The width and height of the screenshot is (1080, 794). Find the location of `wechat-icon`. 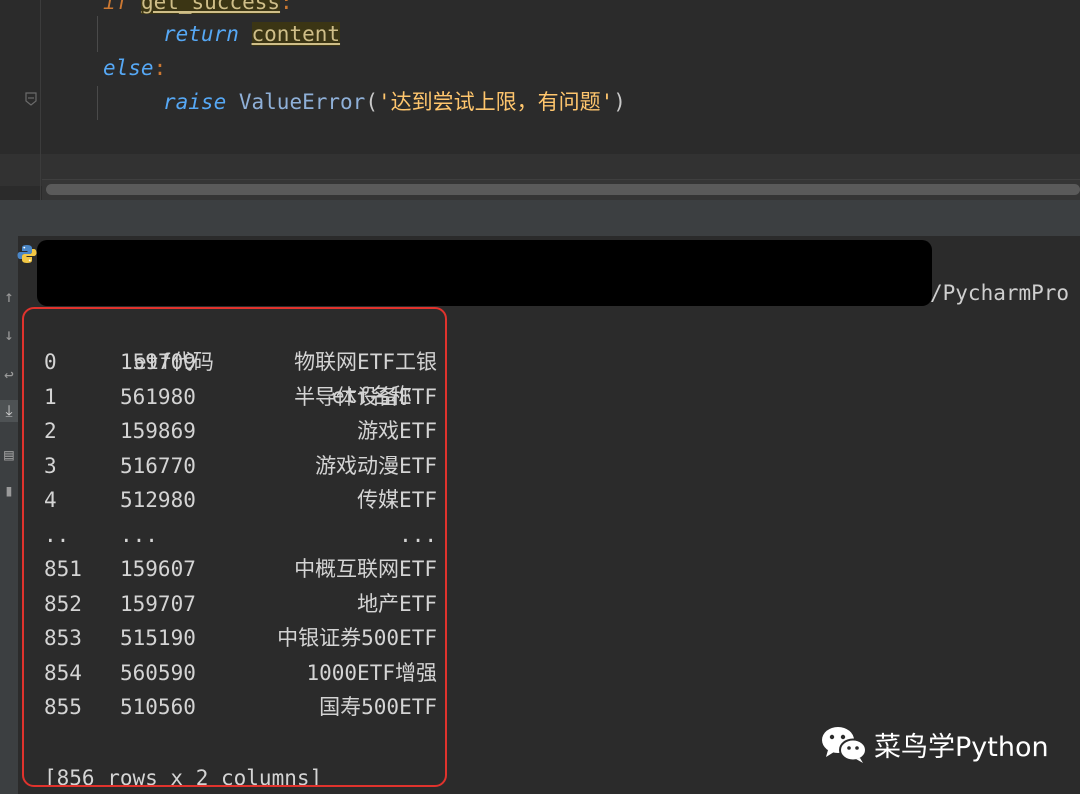

wechat-icon is located at coordinates (844, 745).